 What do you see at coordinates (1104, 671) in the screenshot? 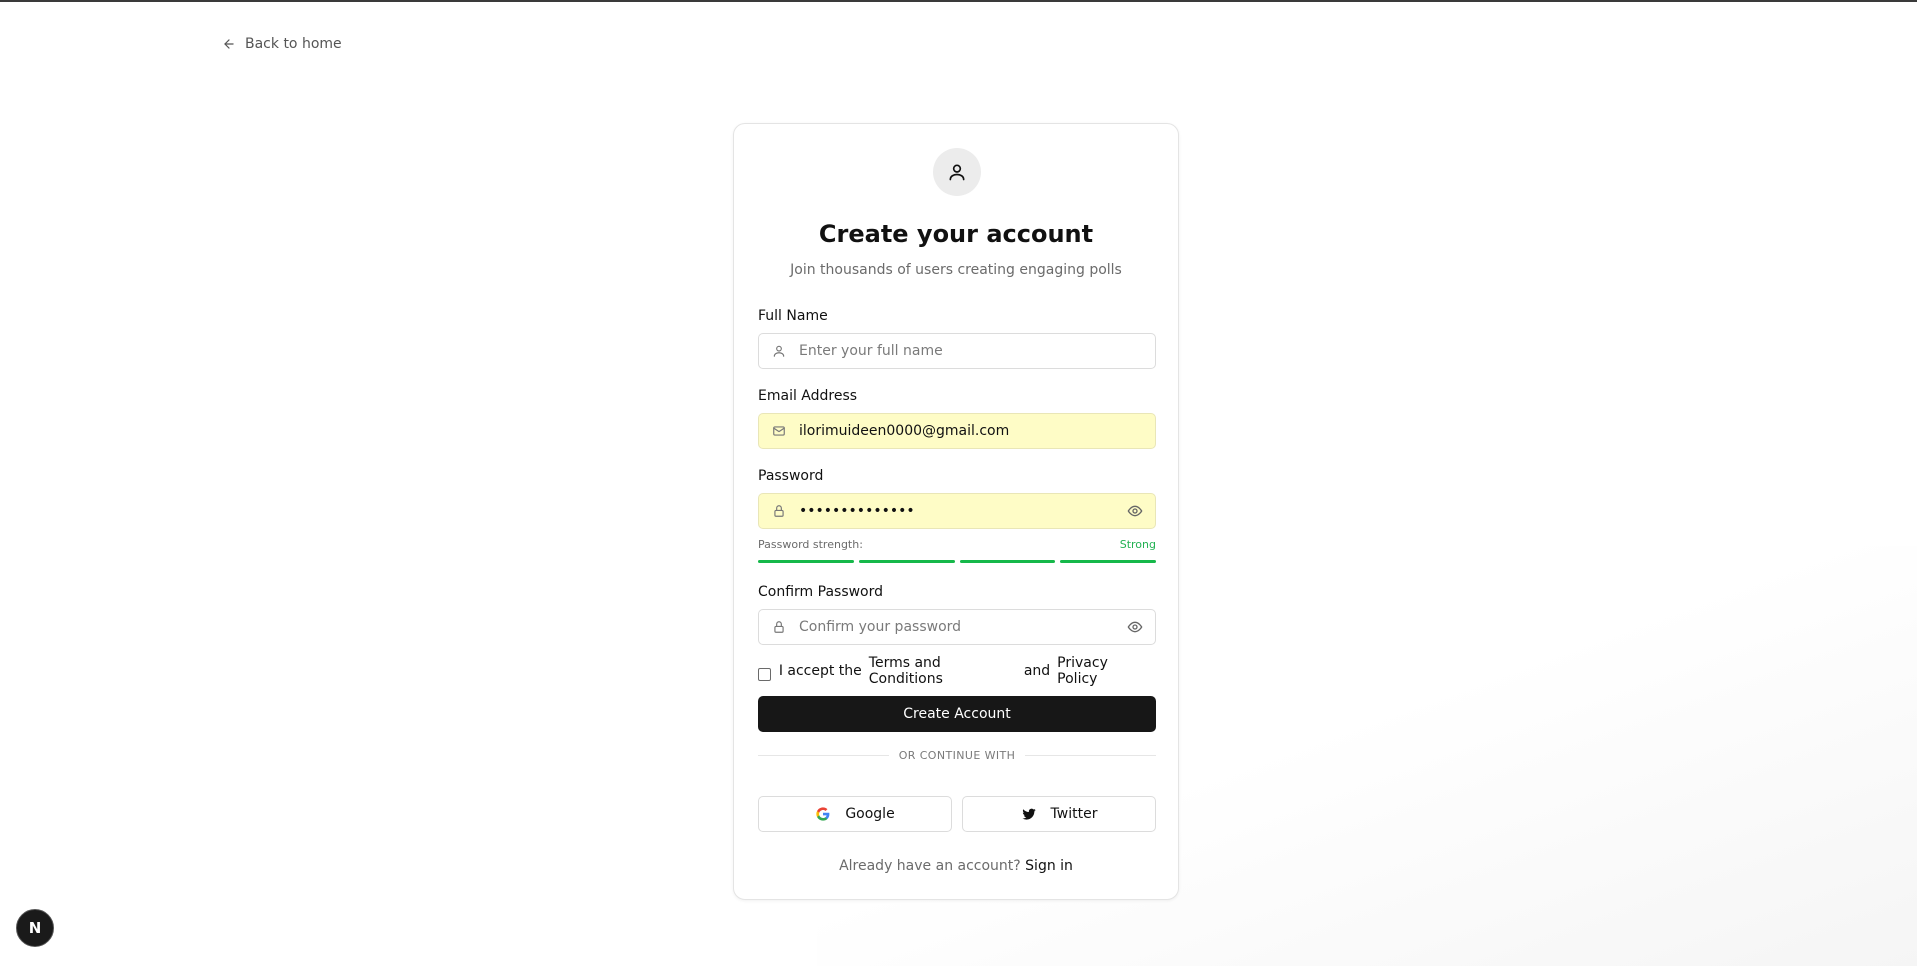
I see `privacy-link: Privacy Policy` at bounding box center [1104, 671].